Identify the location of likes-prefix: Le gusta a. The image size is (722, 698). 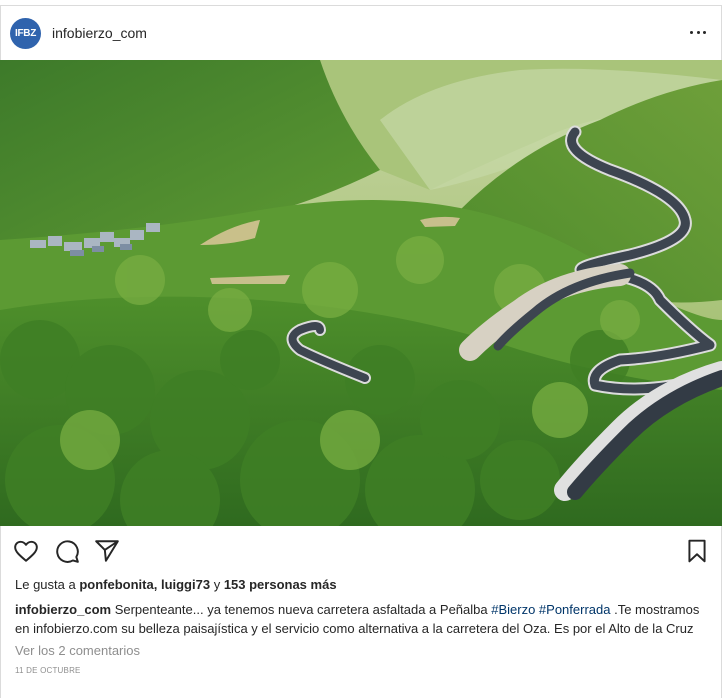
(47, 584).